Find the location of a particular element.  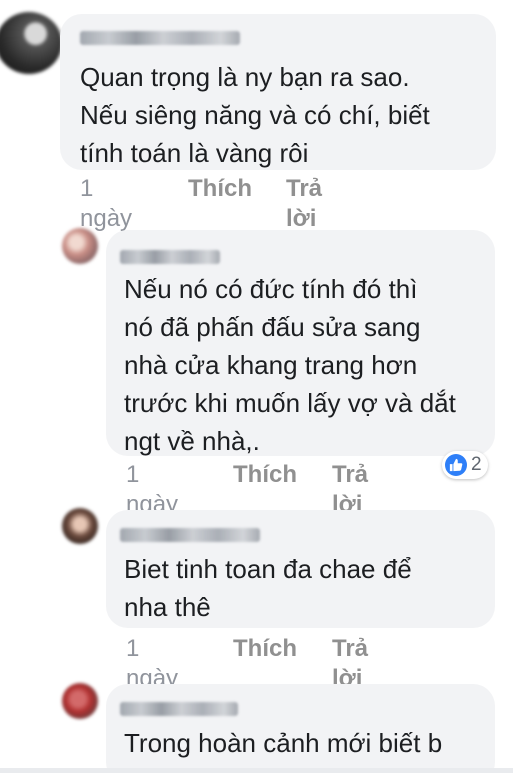

comment-text: Trong hoàn cảnh mới biết b is located at coordinates (283, 743).